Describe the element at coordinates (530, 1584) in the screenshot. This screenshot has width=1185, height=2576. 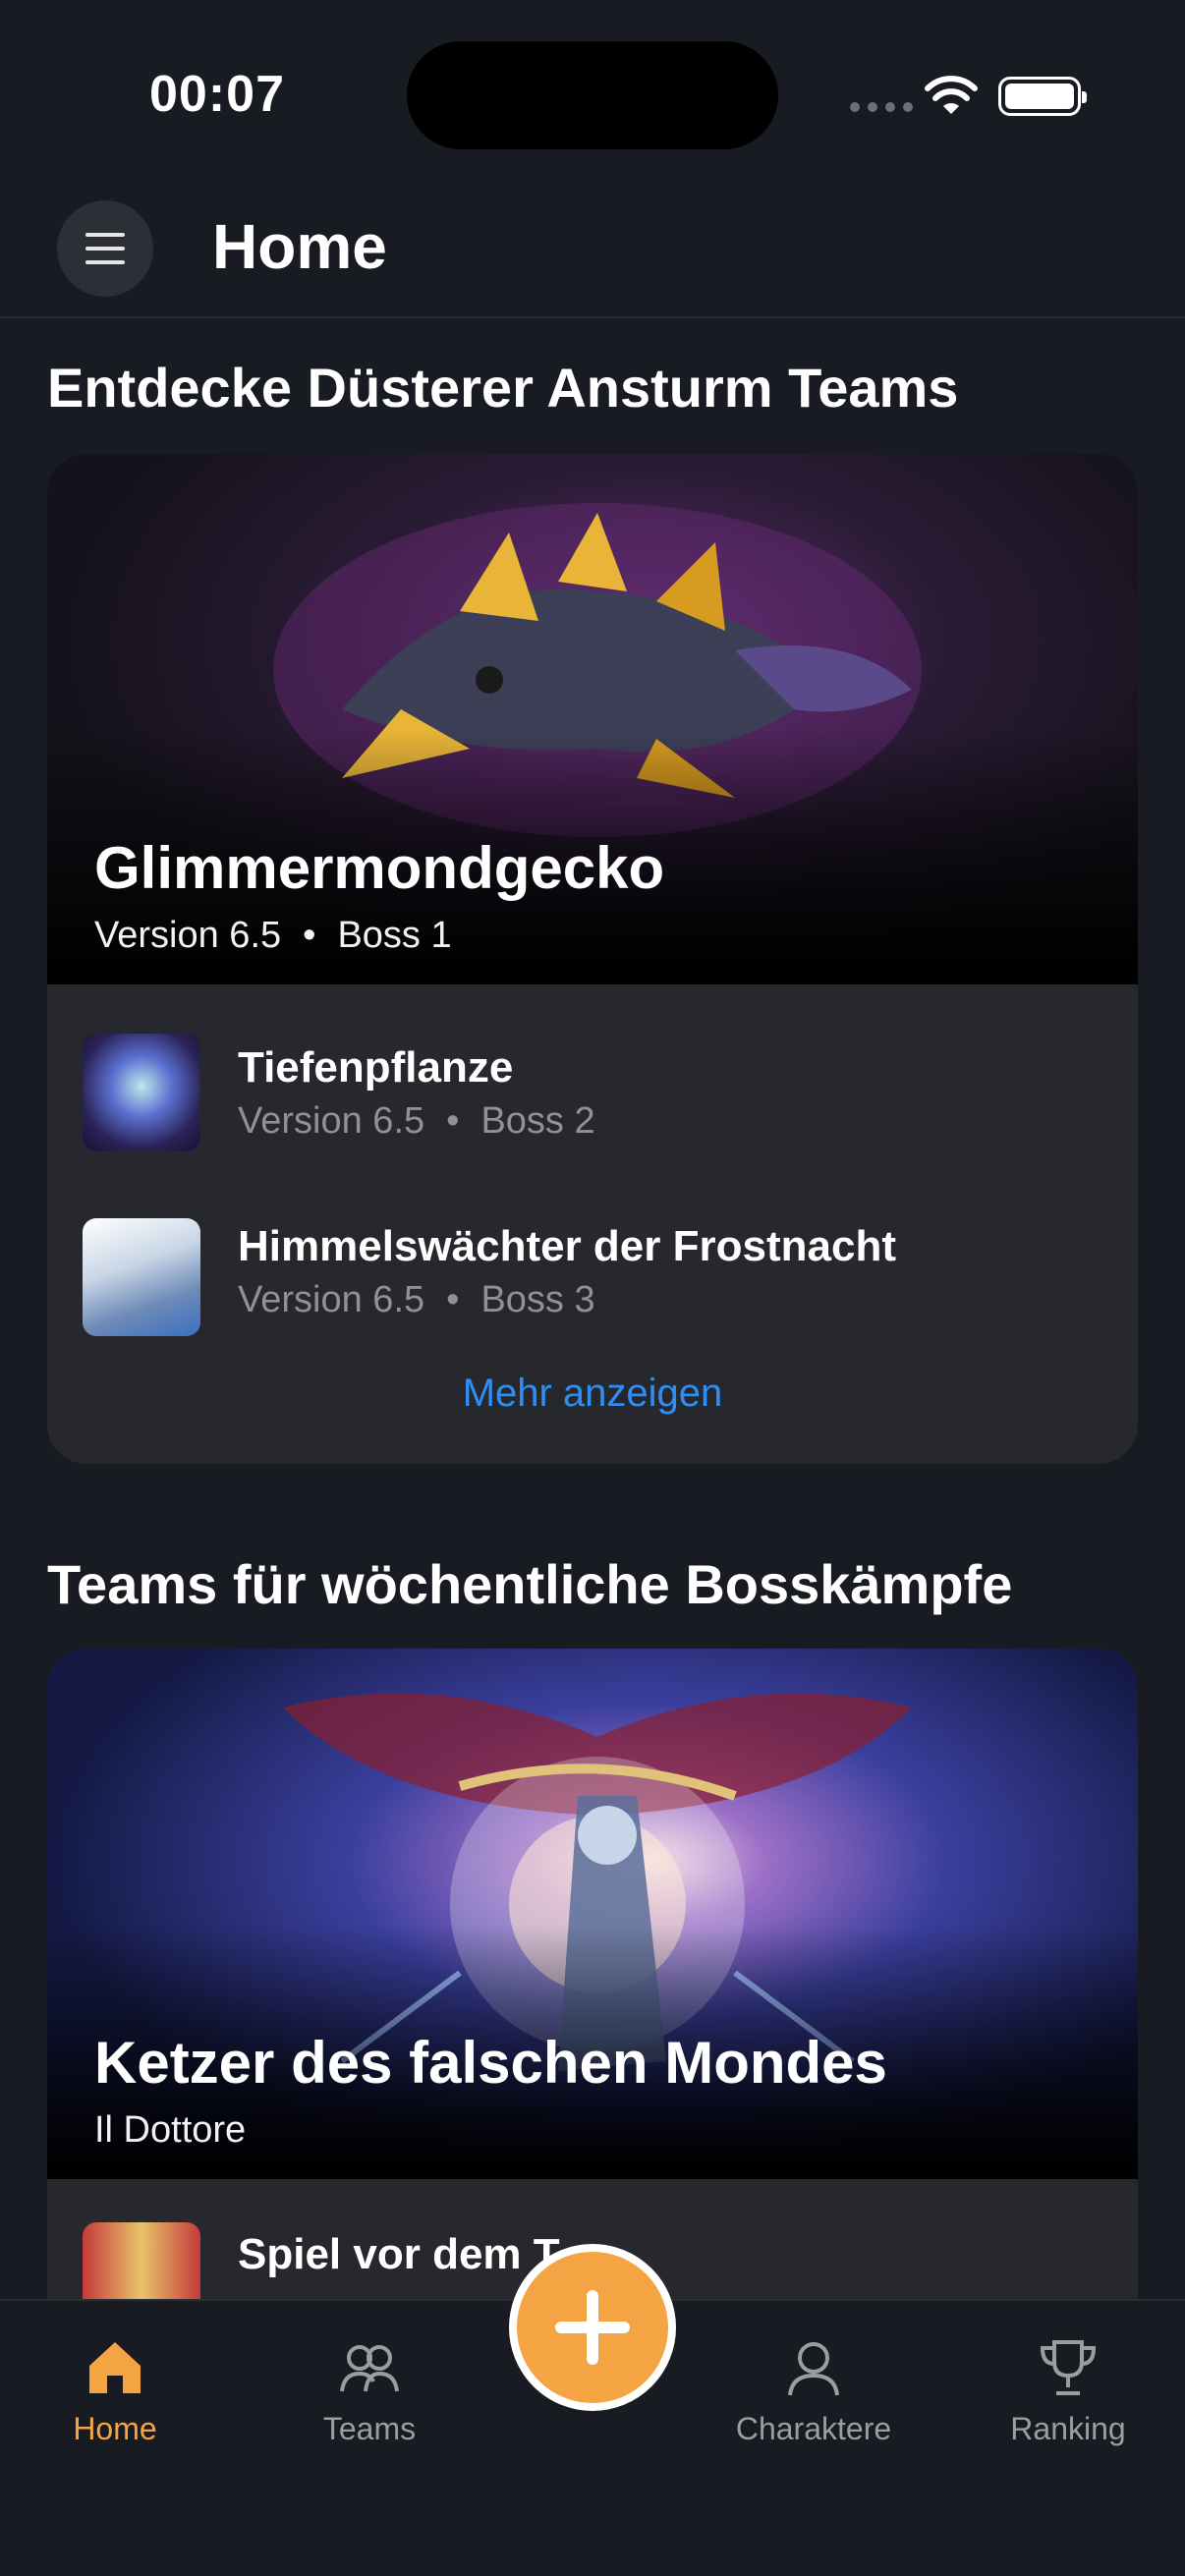
I see `section-title-weekly-bosses: Teams für wöchentliche Bosskämpfe` at that location.